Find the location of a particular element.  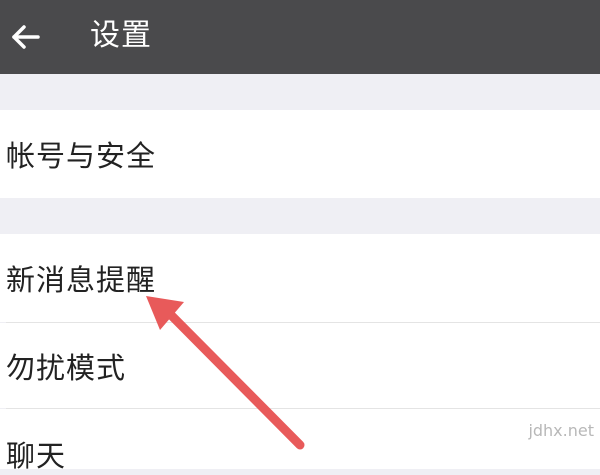

back-button is located at coordinates (26, 37).